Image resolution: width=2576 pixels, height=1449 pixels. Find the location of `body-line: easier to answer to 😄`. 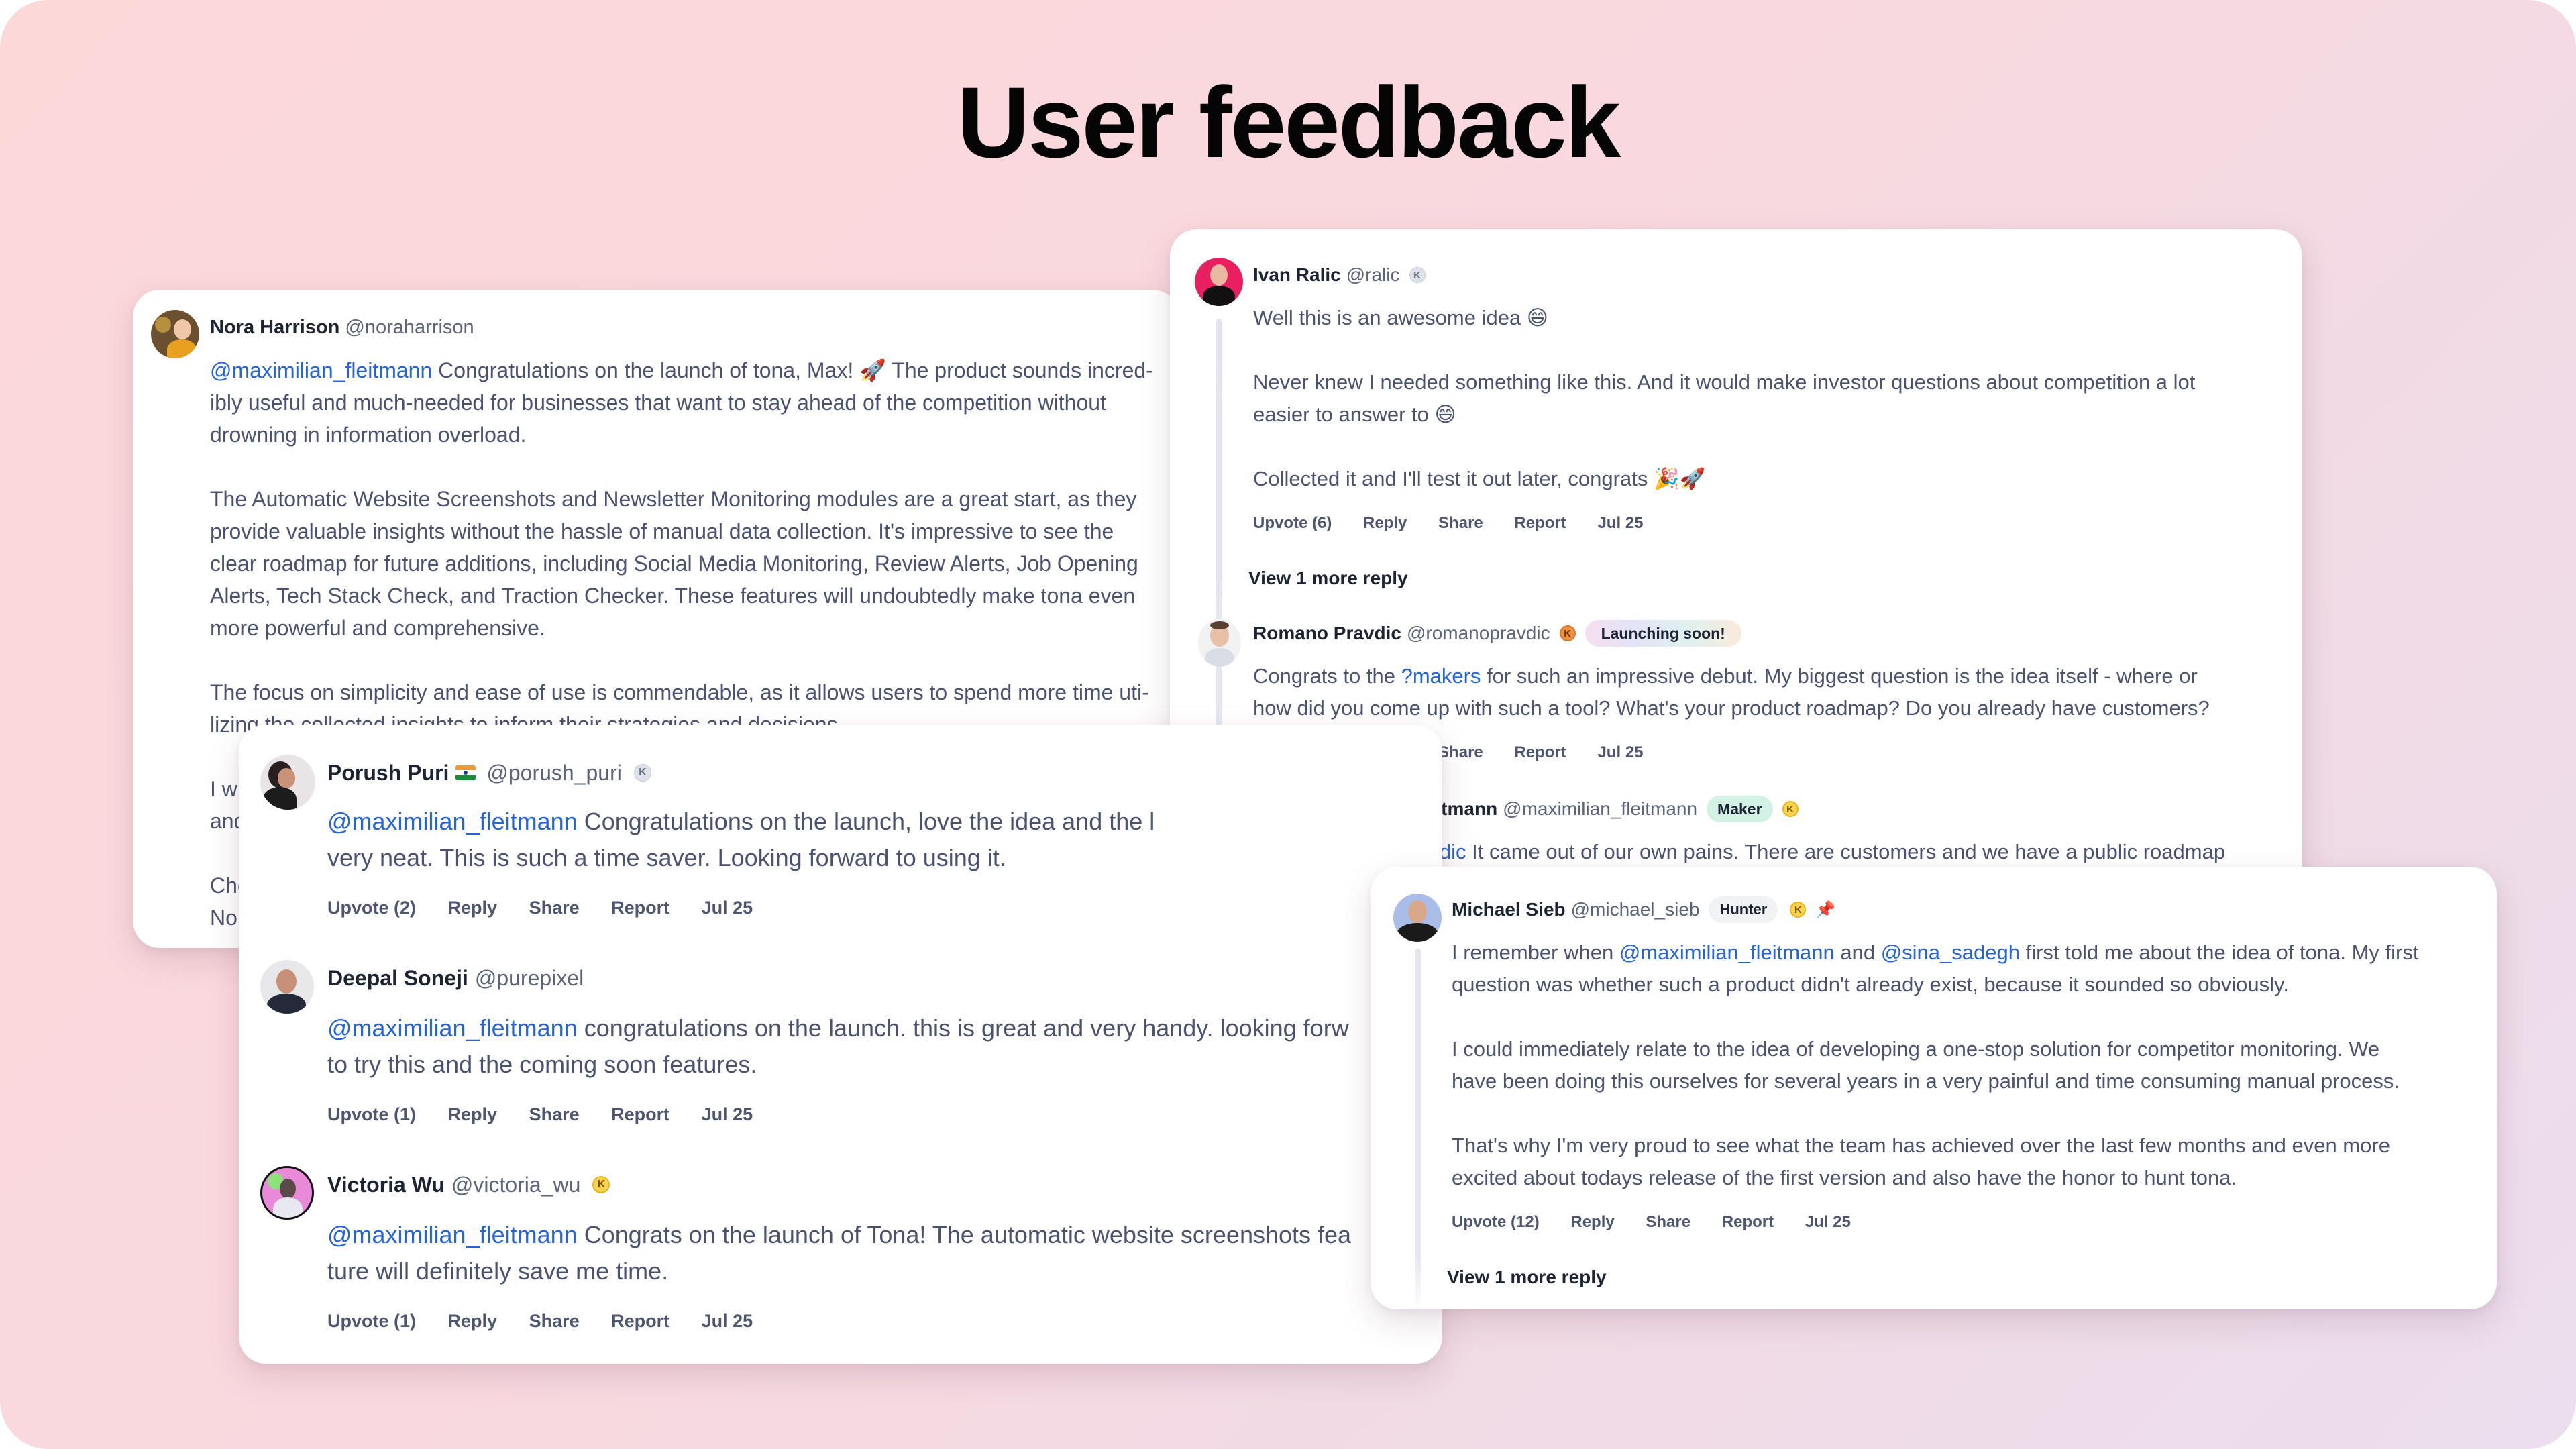

body-line: easier to answer to 😄 is located at coordinates (1354, 414).